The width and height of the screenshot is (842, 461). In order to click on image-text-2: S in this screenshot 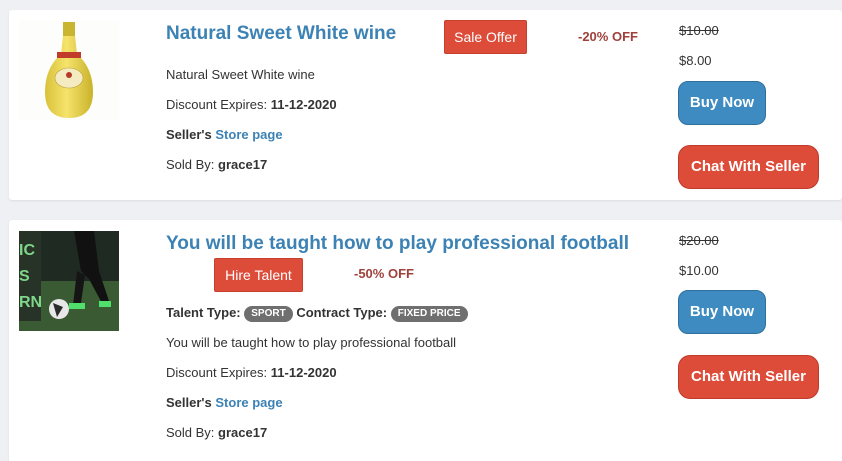, I will do `click(24, 276)`.